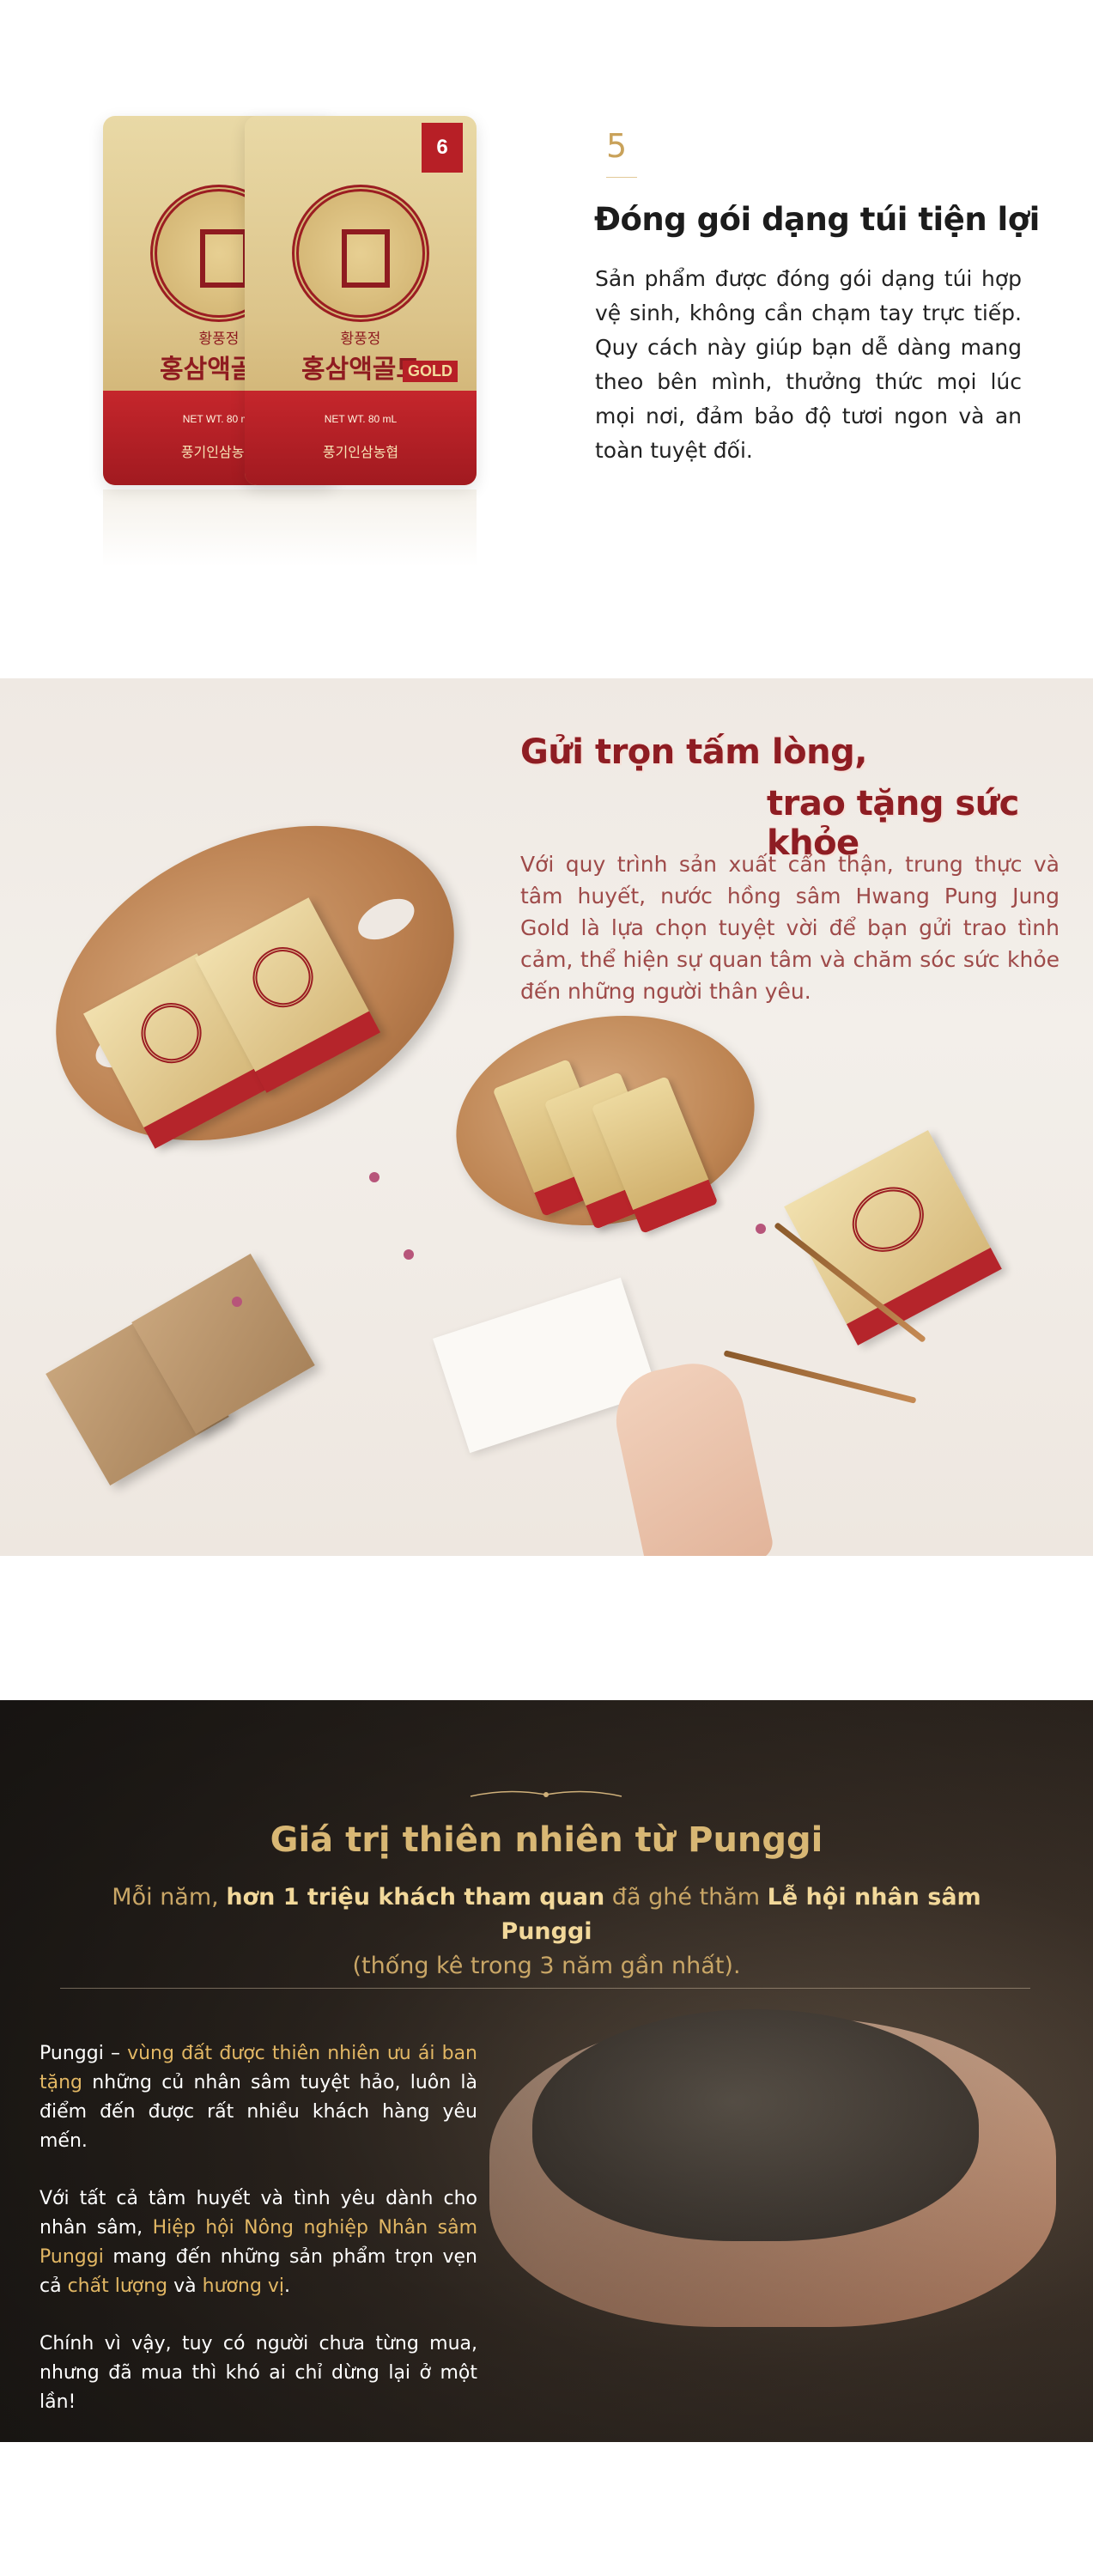 The width and height of the screenshot is (1093, 2576). Describe the element at coordinates (290, 528) in the screenshot. I see `pouch-reflection` at that location.